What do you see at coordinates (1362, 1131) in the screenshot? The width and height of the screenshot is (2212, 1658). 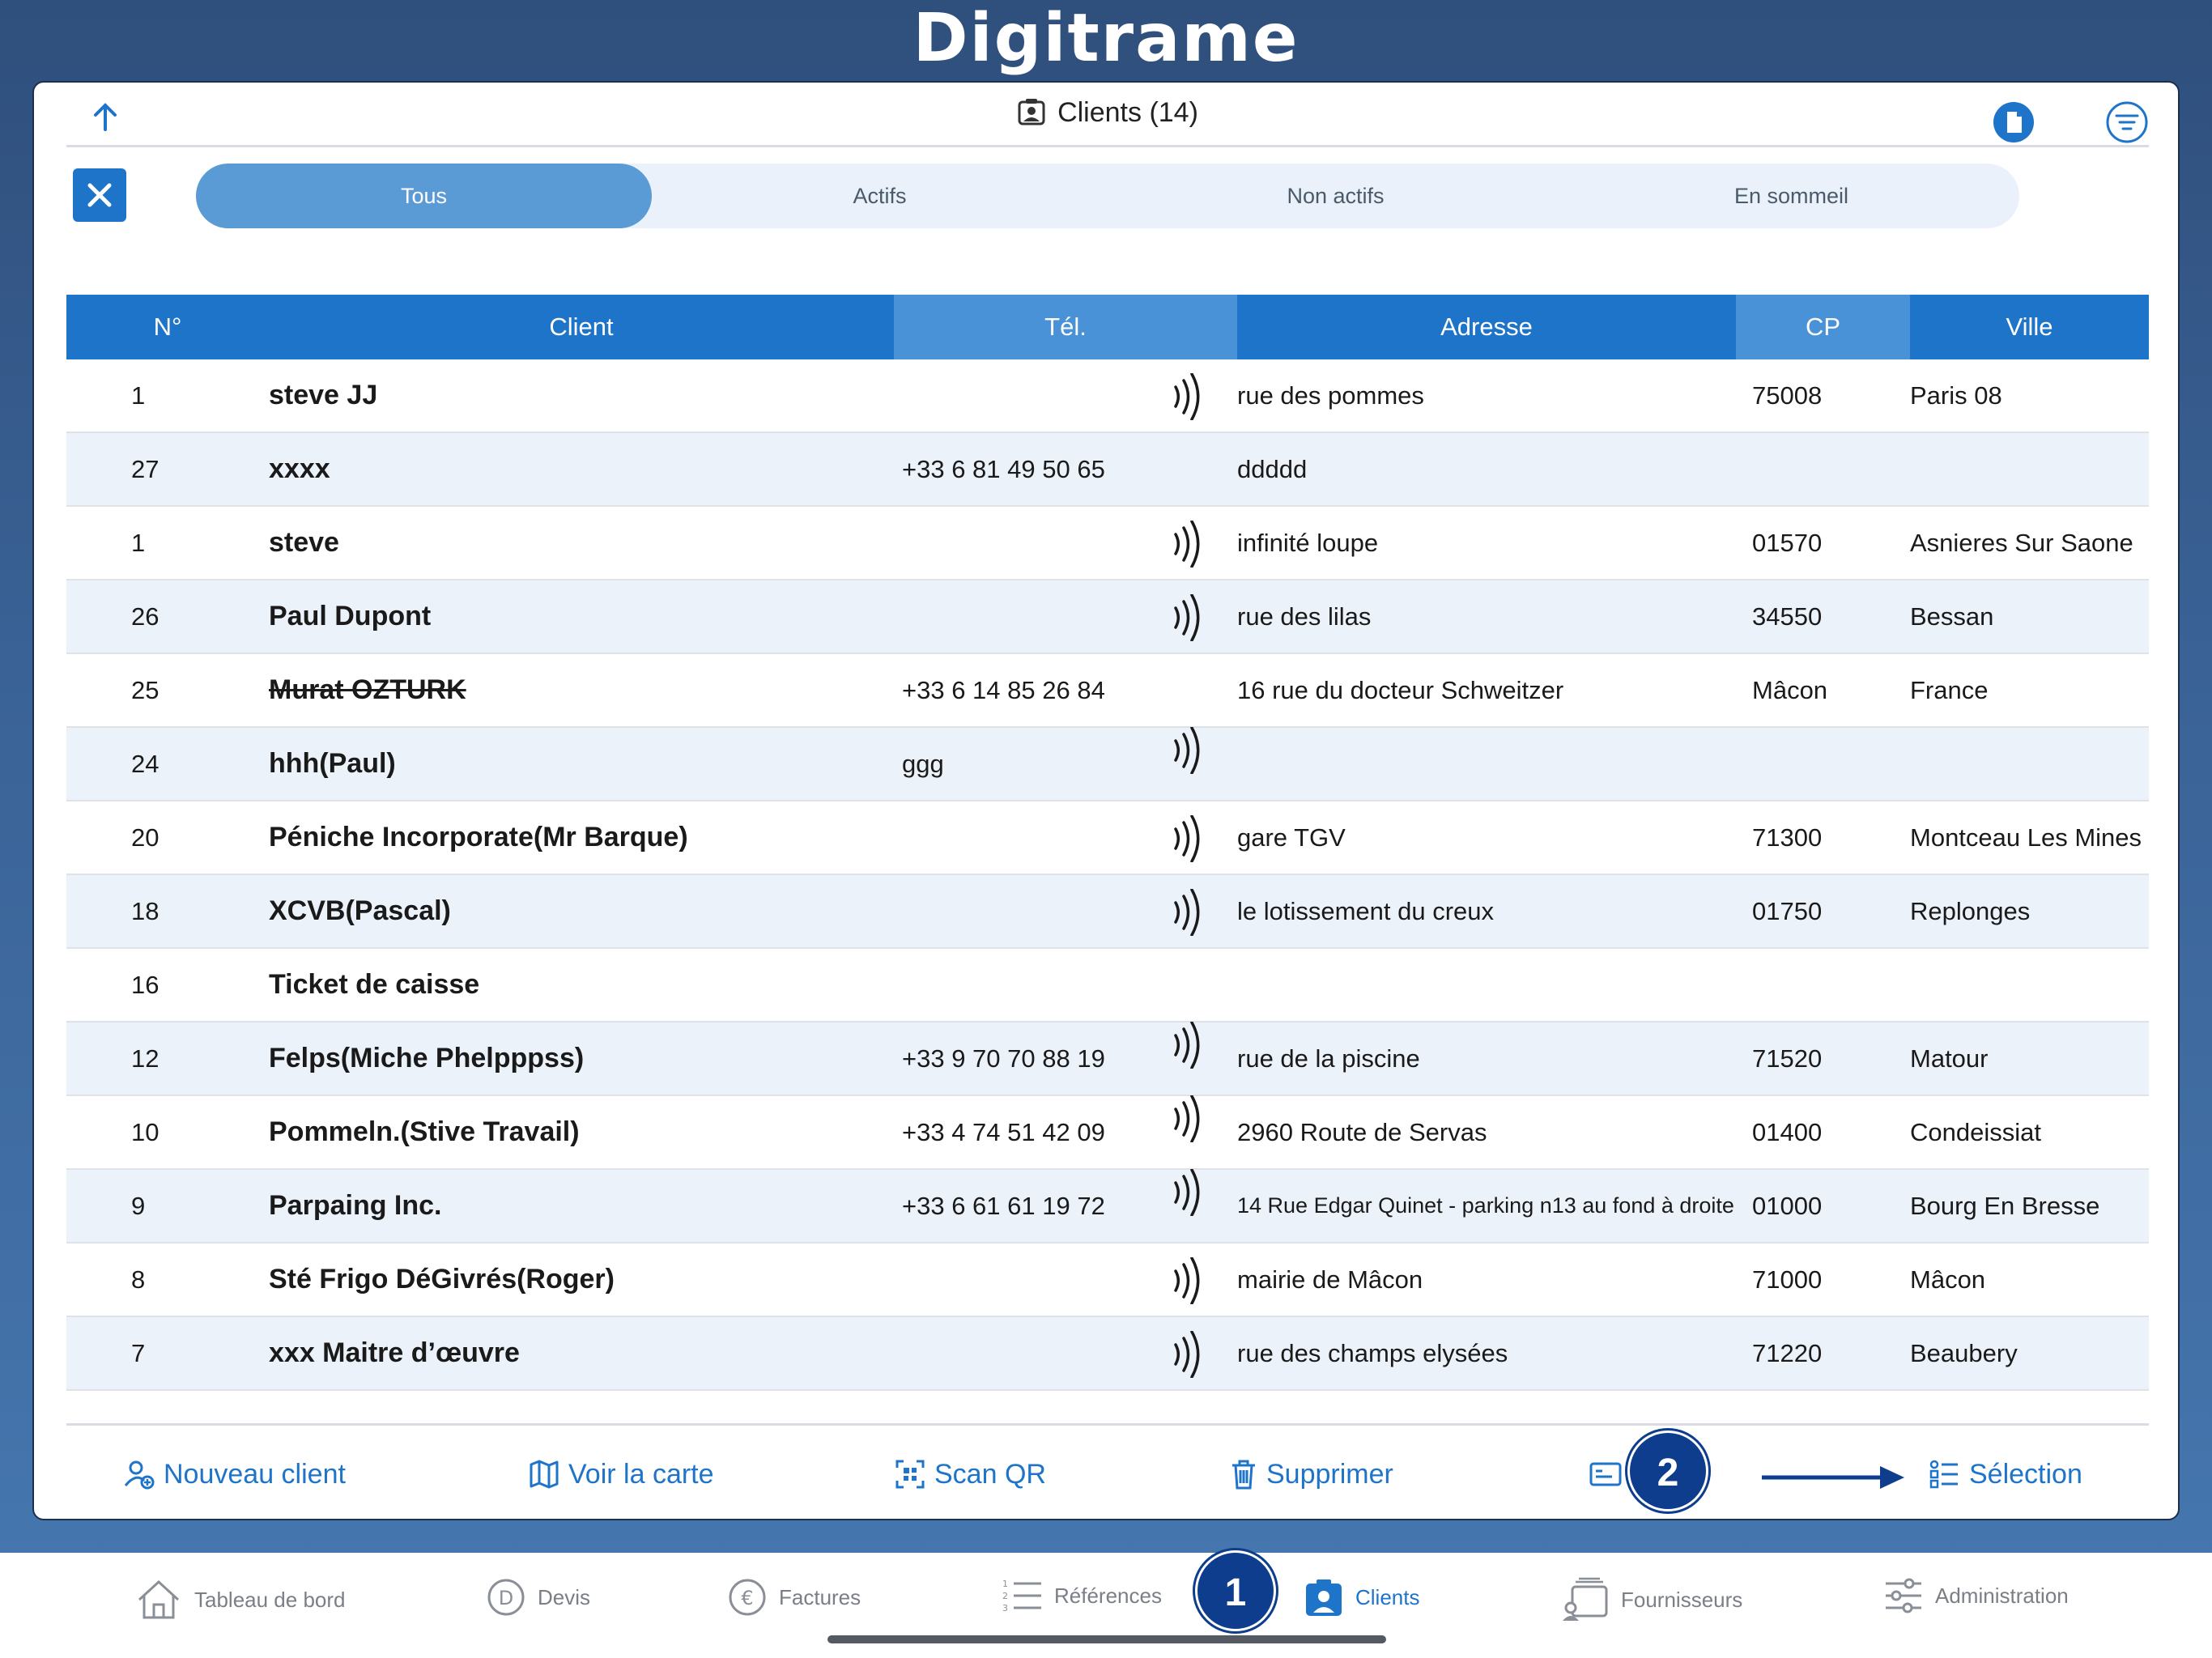 I see `cell-adresse: 2960 Route de Servas` at bounding box center [1362, 1131].